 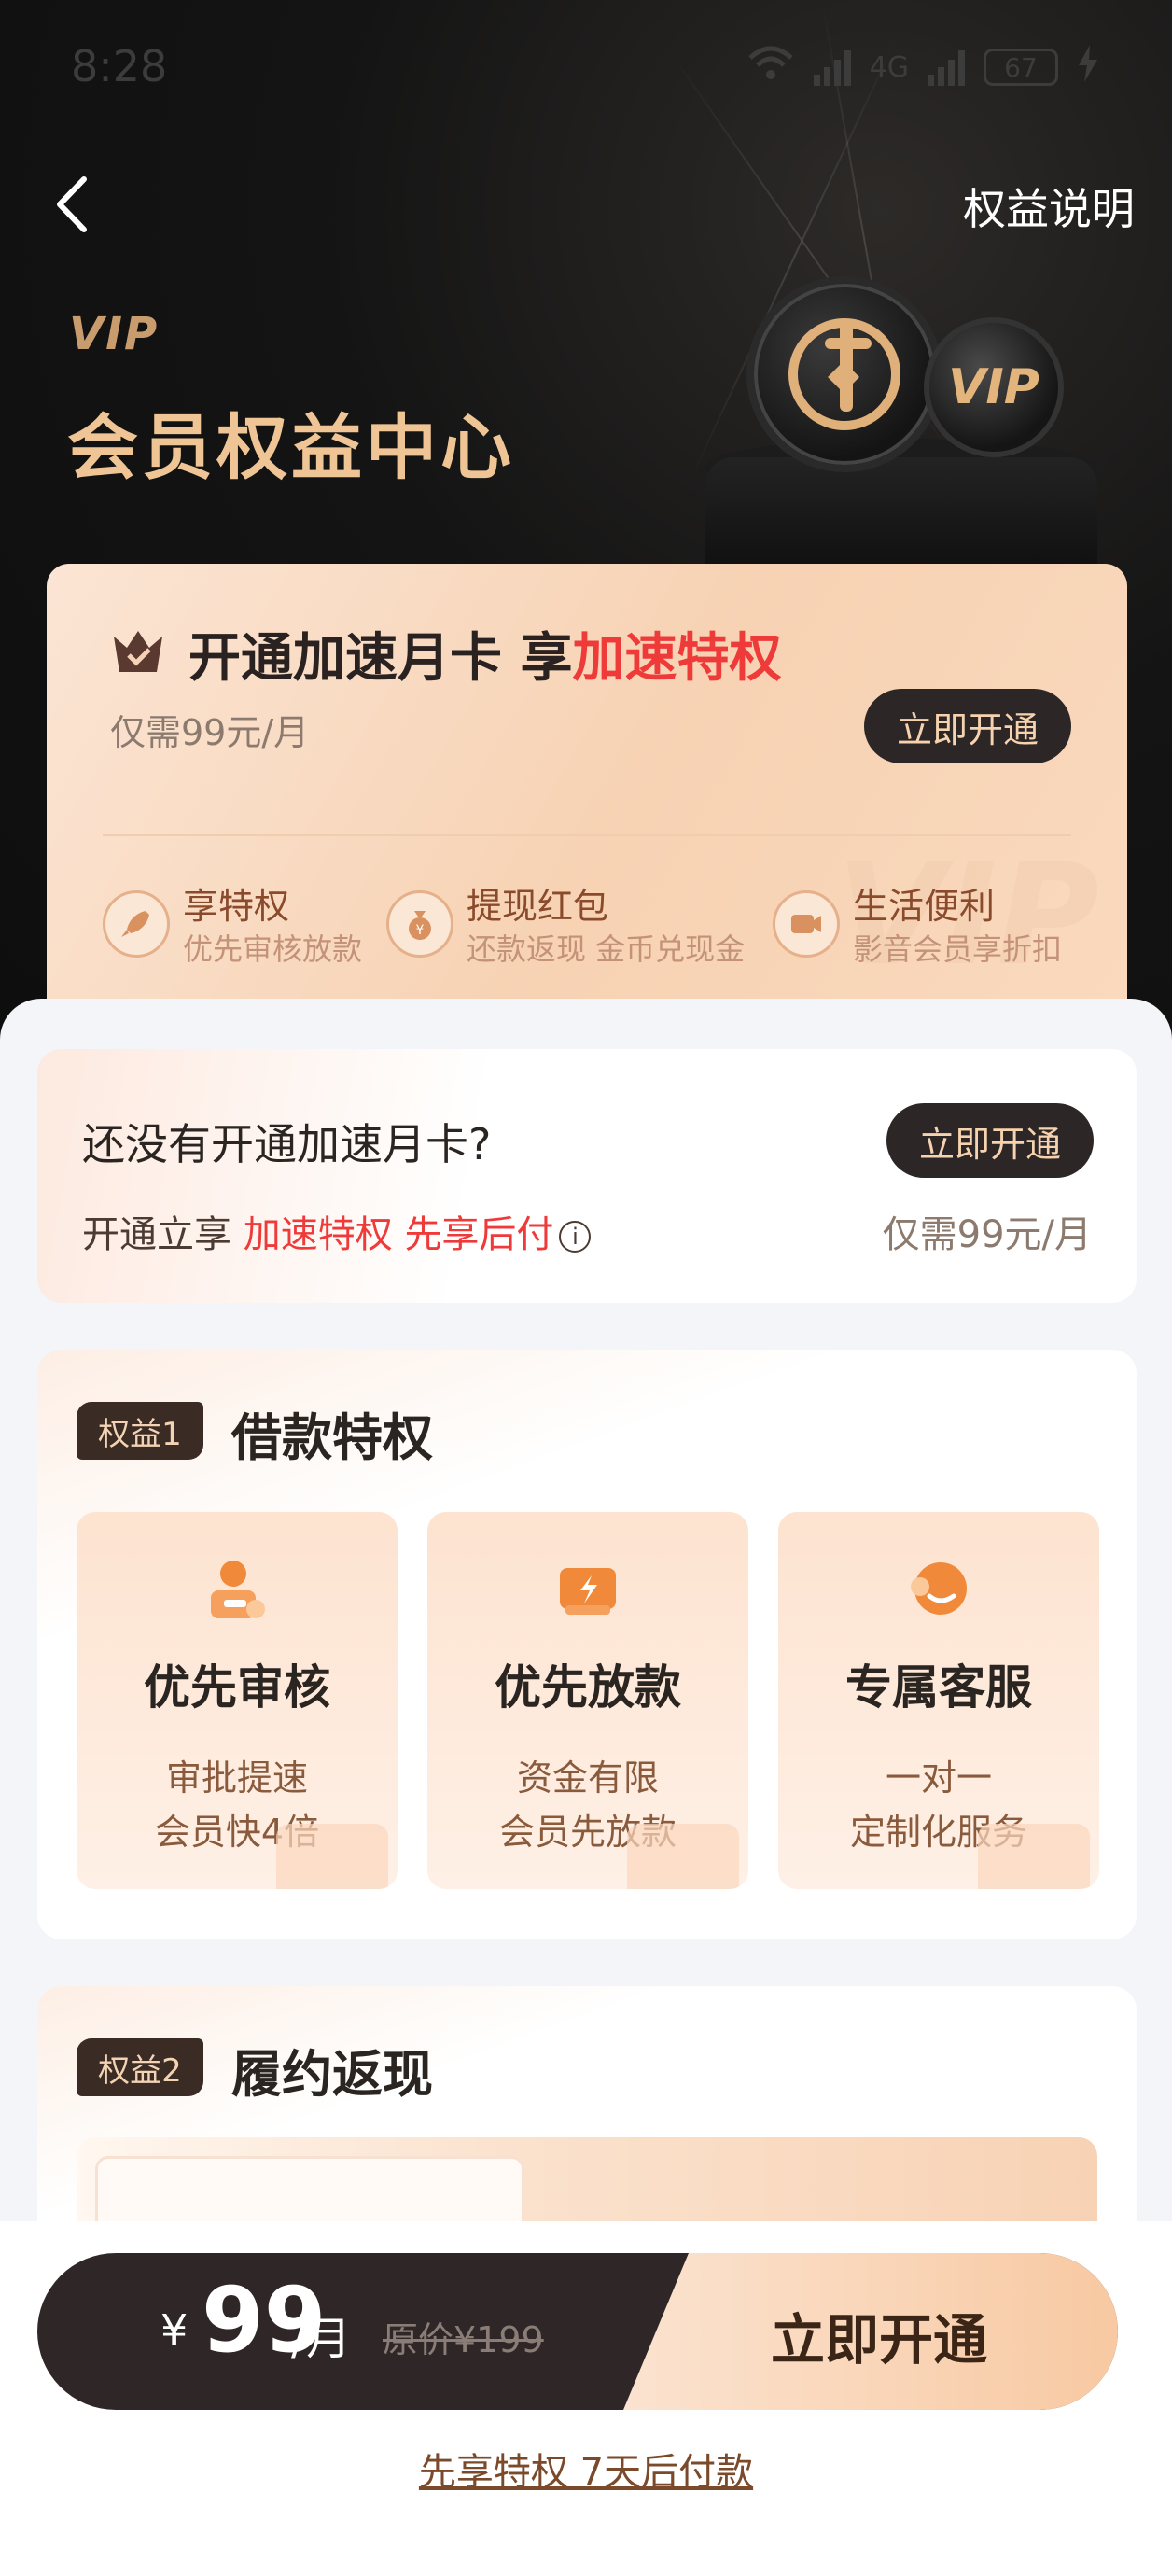 I want to click on price-currency: ¥, so click(x=174, y=2330).